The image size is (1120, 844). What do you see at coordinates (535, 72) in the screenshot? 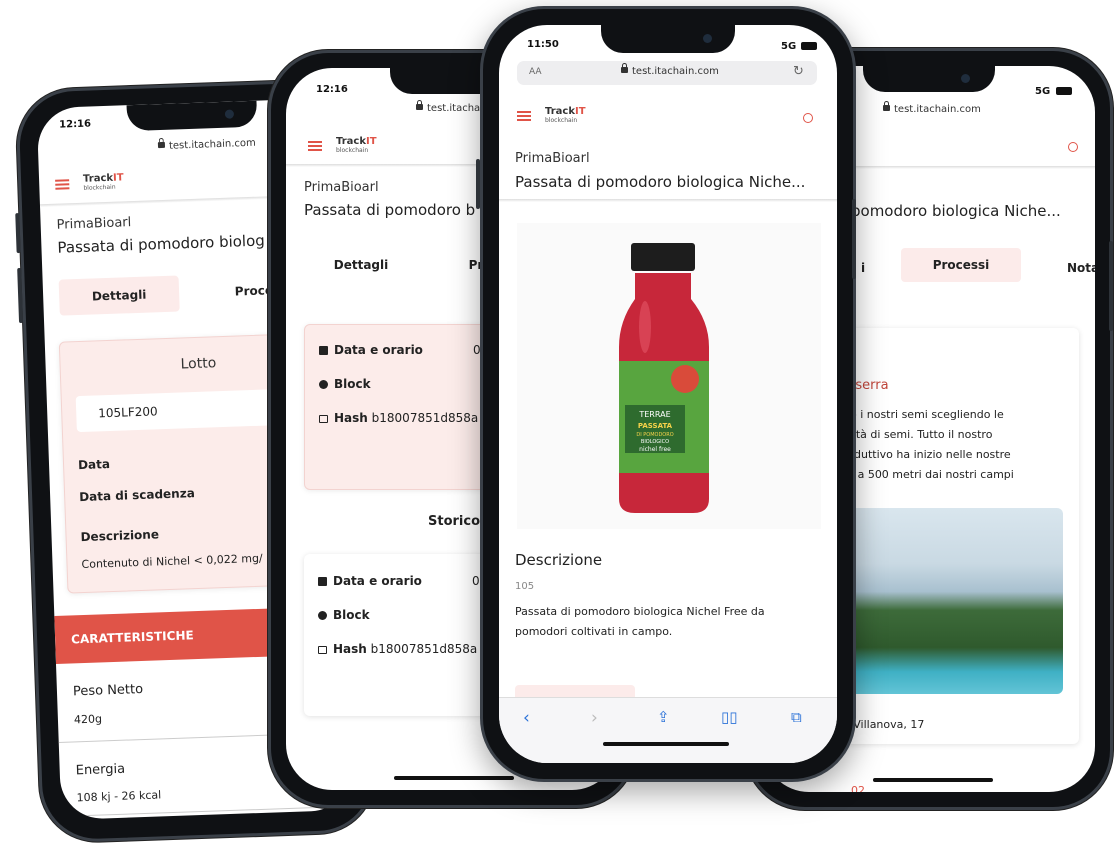
I see `text-size-button: AA` at bounding box center [535, 72].